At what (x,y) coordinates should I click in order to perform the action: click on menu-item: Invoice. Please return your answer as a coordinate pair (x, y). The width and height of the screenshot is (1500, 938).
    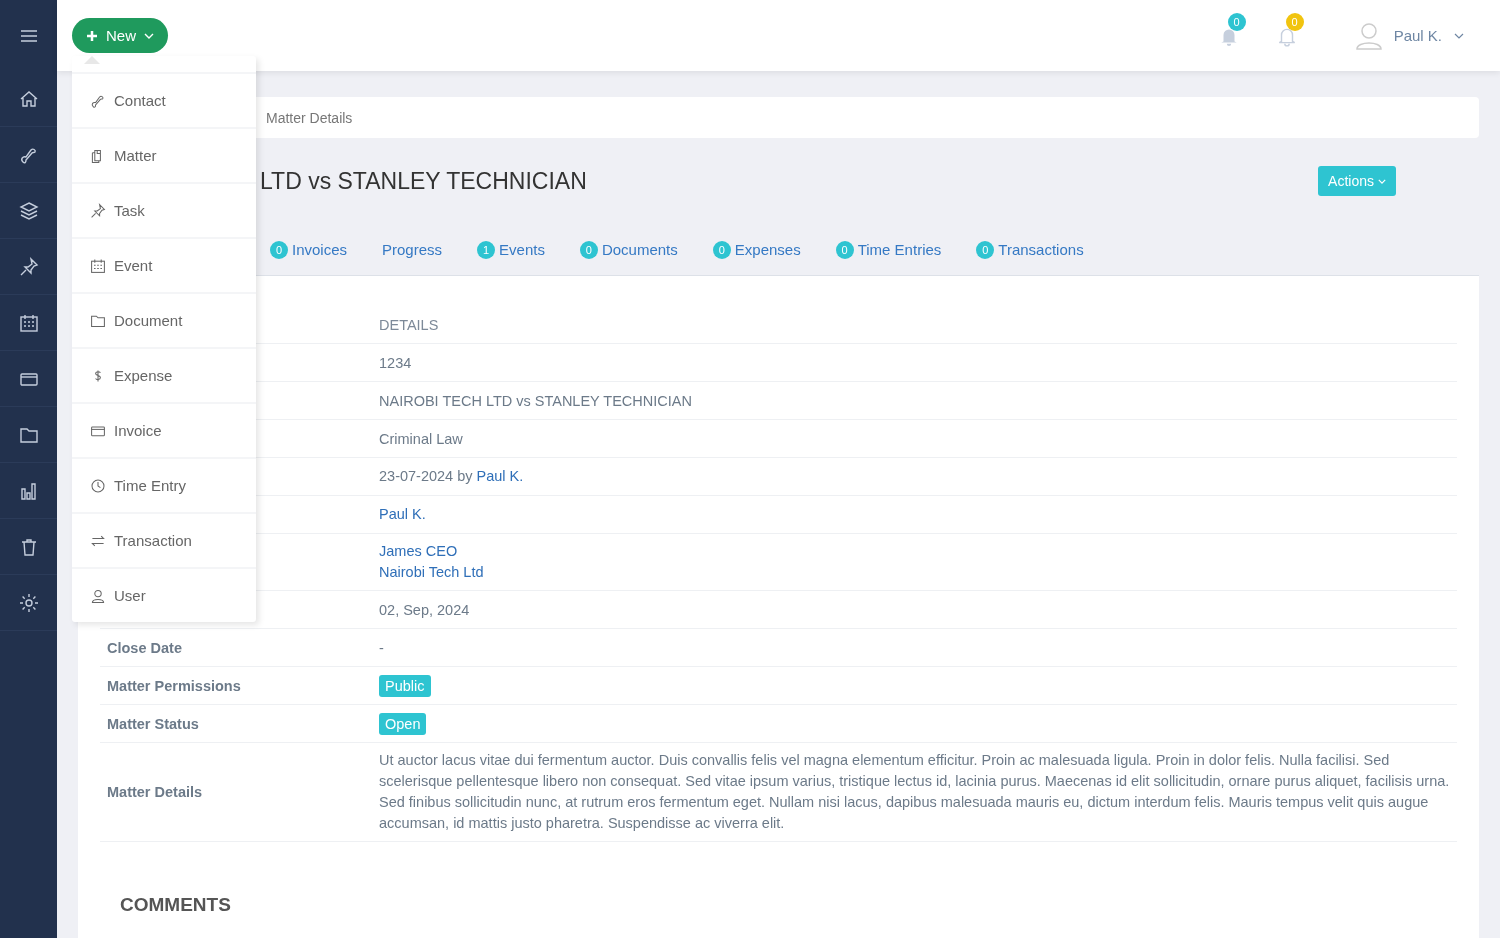
    Looking at the image, I should click on (164, 429).